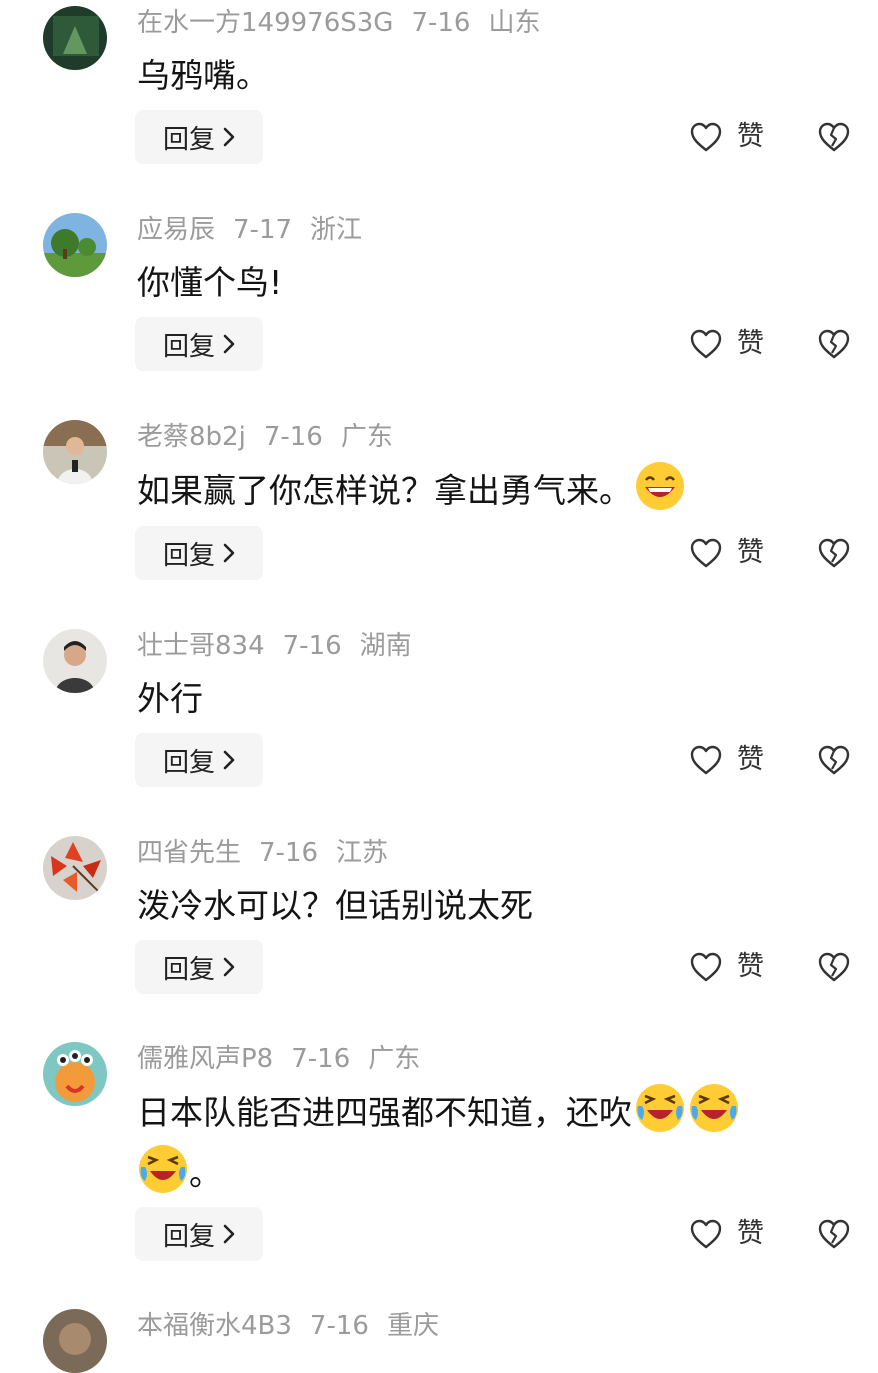 This screenshot has height=1373, width=878. What do you see at coordinates (191, 437) in the screenshot?
I see `username: 老蔡8b2j` at bounding box center [191, 437].